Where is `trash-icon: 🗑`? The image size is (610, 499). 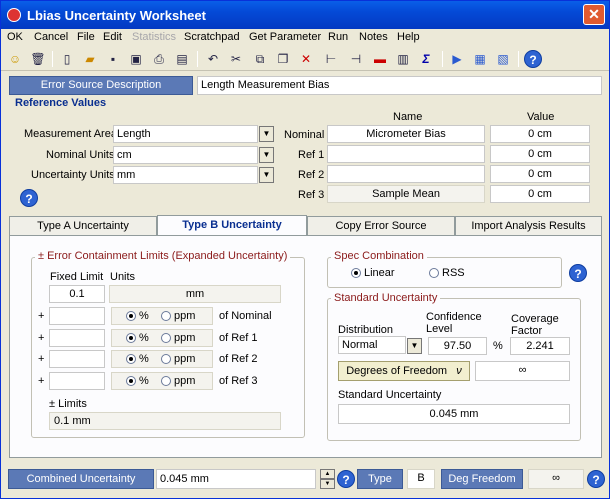 trash-icon: 🗑 is located at coordinates (38, 59).